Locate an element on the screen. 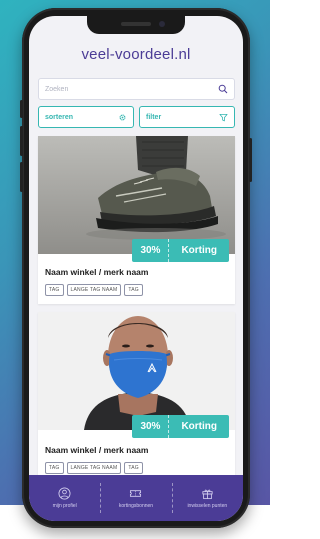 Image resolution: width=320 pixels, height=539 pixels. front-camera is located at coordinates (162, 24).